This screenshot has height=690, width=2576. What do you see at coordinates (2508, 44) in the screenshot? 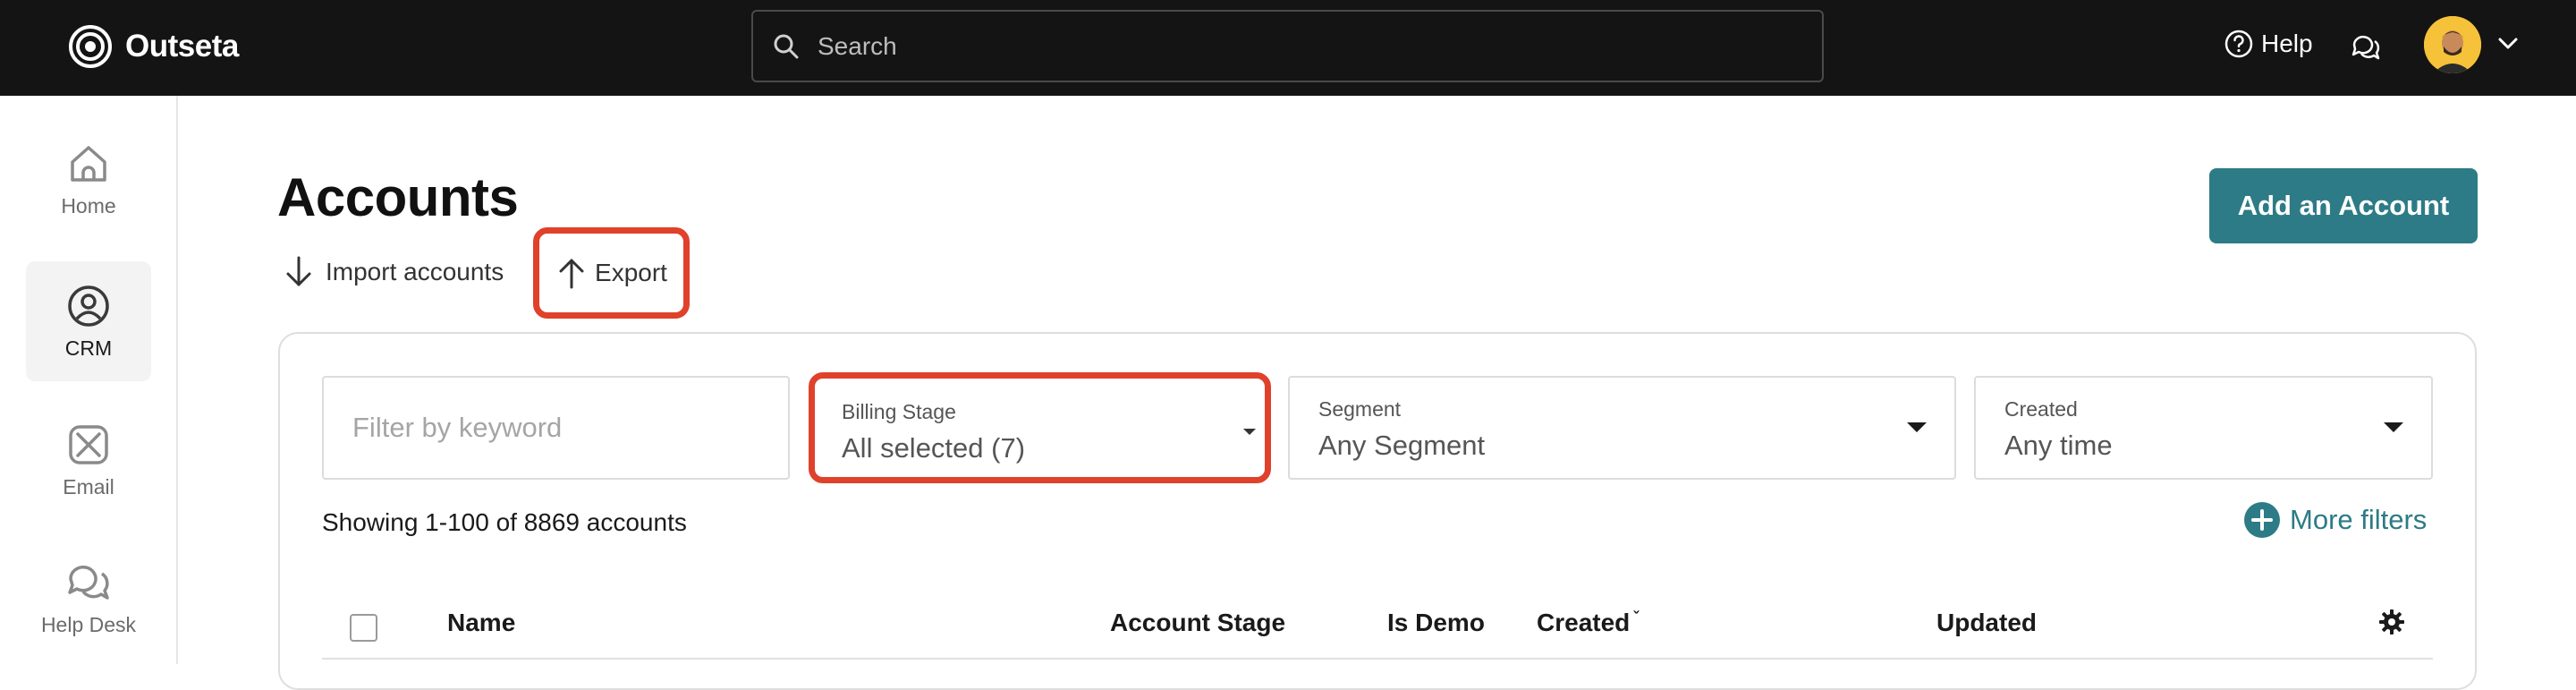
I see `chevron-down-icon` at bounding box center [2508, 44].